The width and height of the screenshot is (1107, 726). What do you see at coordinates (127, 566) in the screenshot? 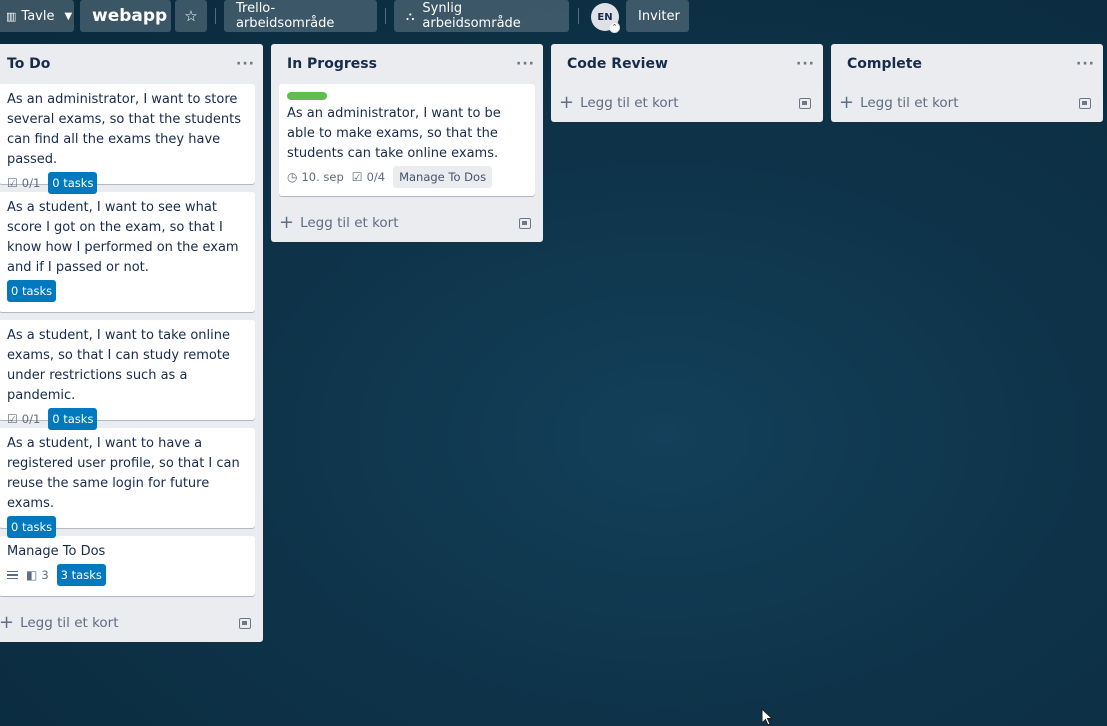
I see `card: Manage To Dos ◧ 3 3 tasks` at bounding box center [127, 566].